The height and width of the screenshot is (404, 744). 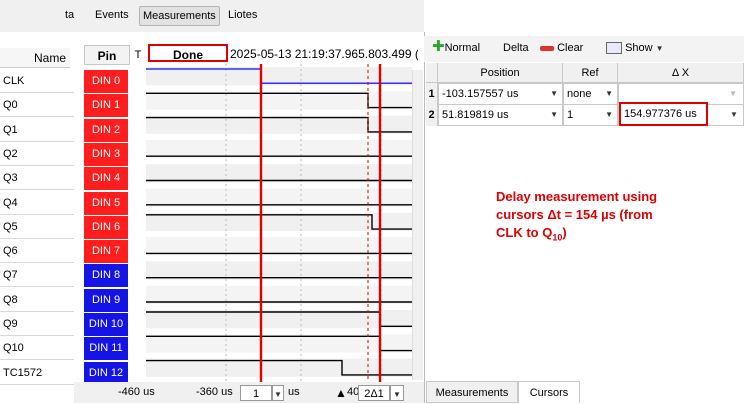 What do you see at coordinates (639, 48) in the screenshot?
I see `show-label: Show` at bounding box center [639, 48].